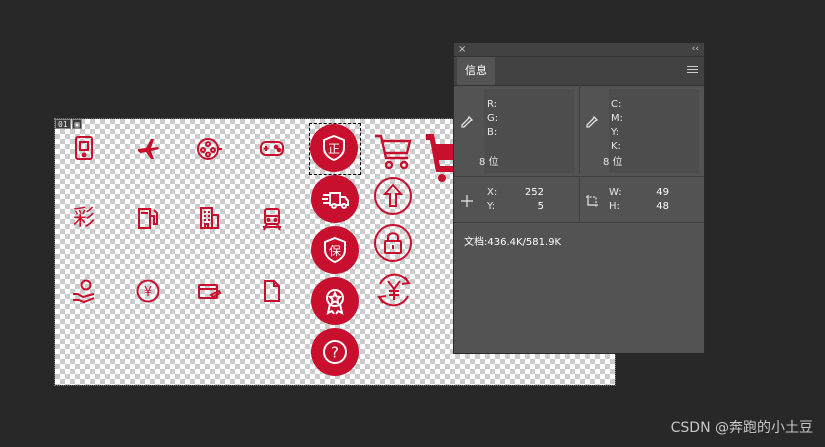 The height and width of the screenshot is (447, 825). Describe the element at coordinates (272, 148) in the screenshot. I see `gamepad-icon` at that location.